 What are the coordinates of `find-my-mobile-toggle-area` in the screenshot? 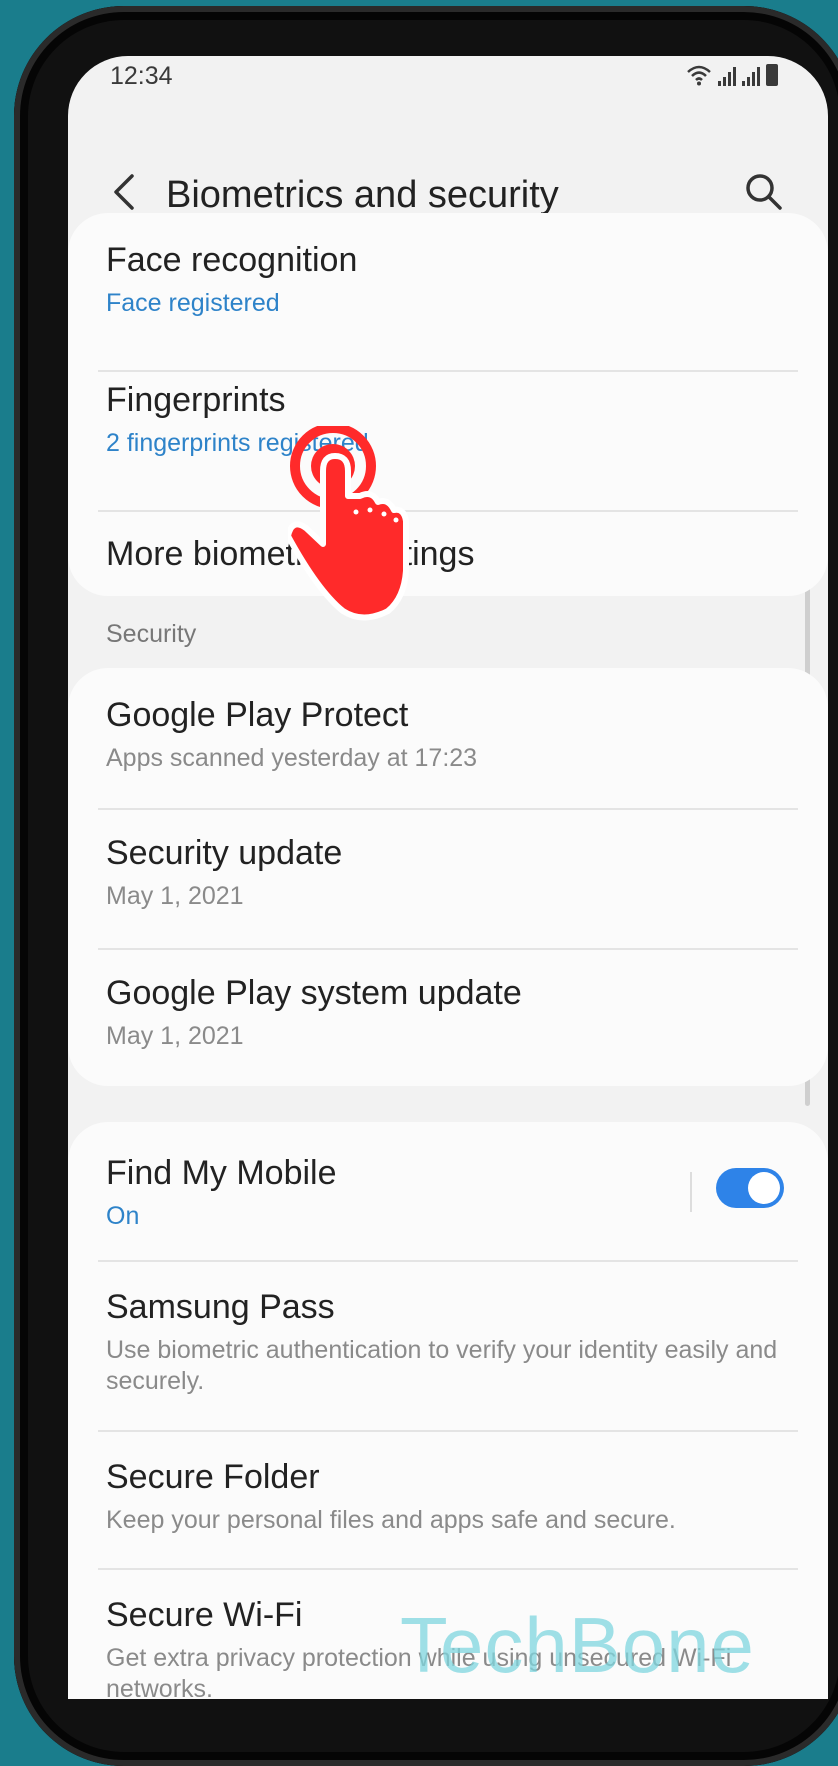 It's located at (737, 1190).